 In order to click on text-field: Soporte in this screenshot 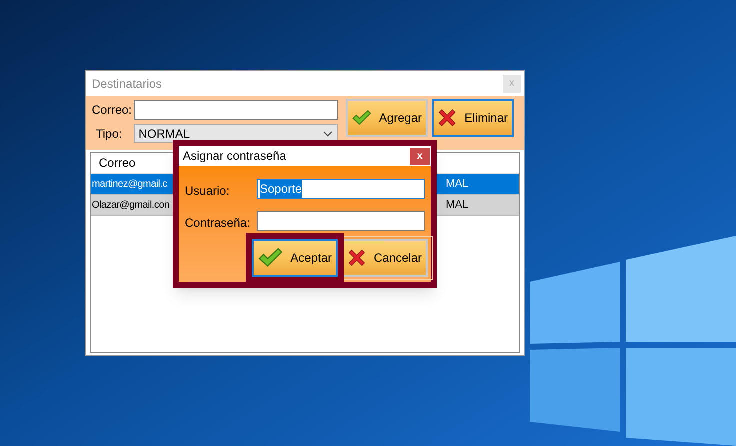, I will do `click(341, 189)`.